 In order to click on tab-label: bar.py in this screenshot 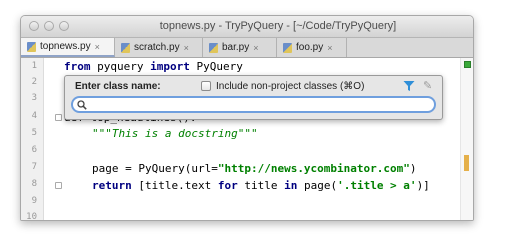, I will do `click(236, 47)`.